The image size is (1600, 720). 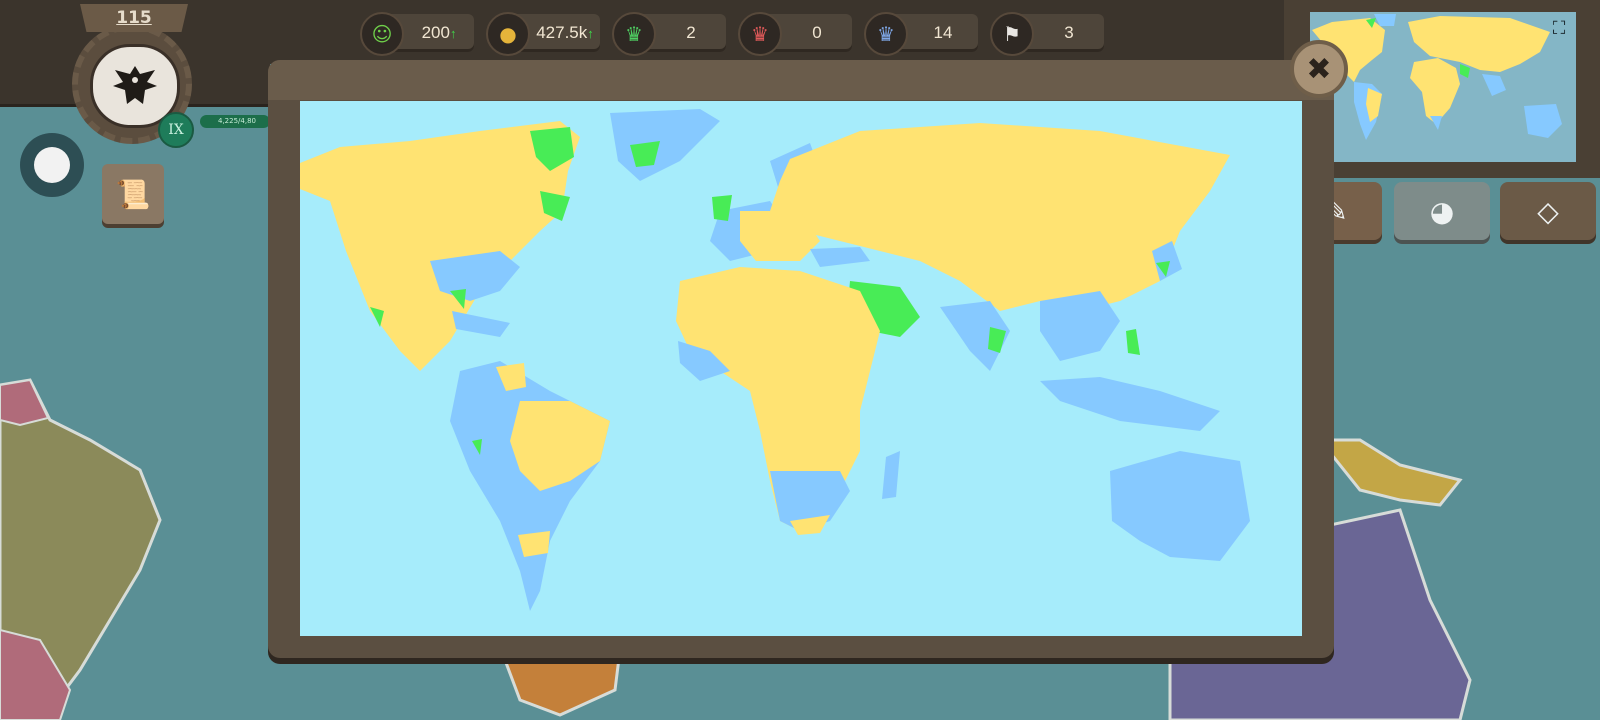 I want to click on scroll-icon: 📜, so click(x=133, y=194).